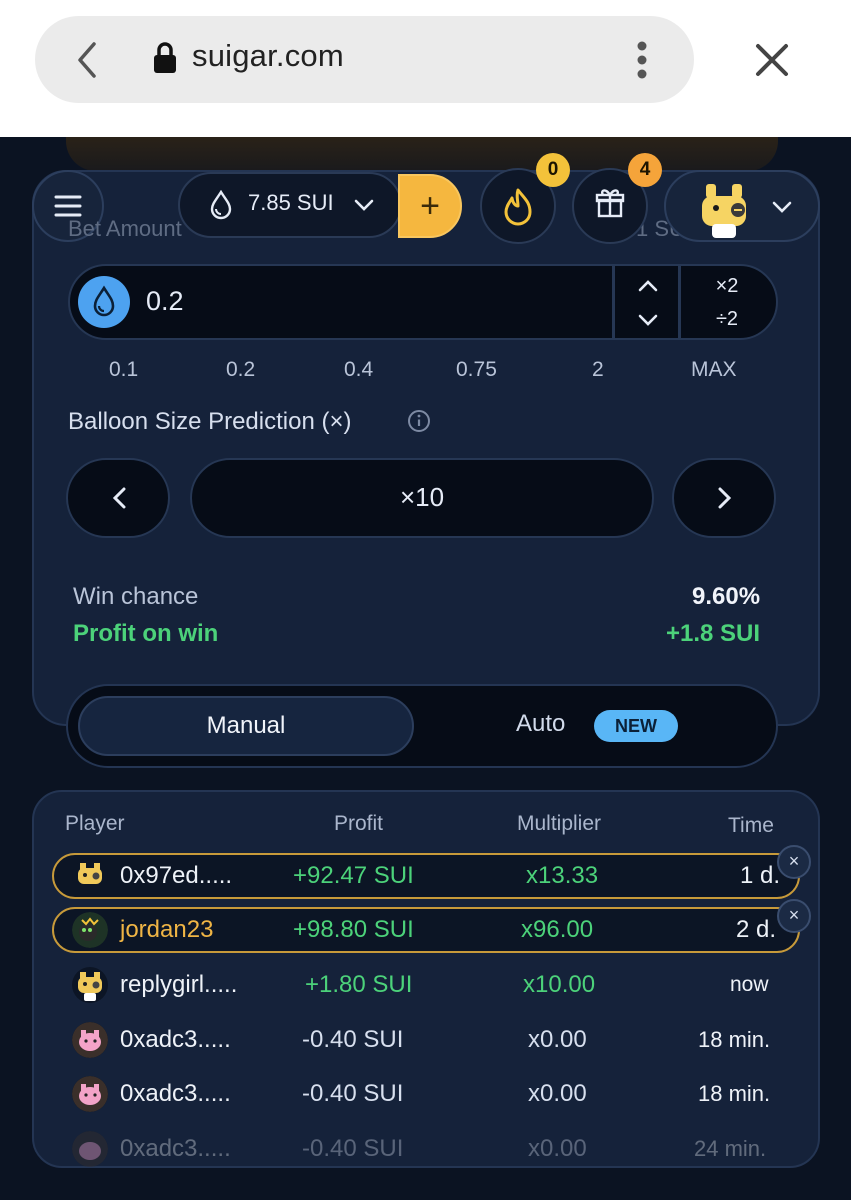 This screenshot has width=851, height=1200. What do you see at coordinates (419, 421) in the screenshot?
I see `info-icon` at bounding box center [419, 421].